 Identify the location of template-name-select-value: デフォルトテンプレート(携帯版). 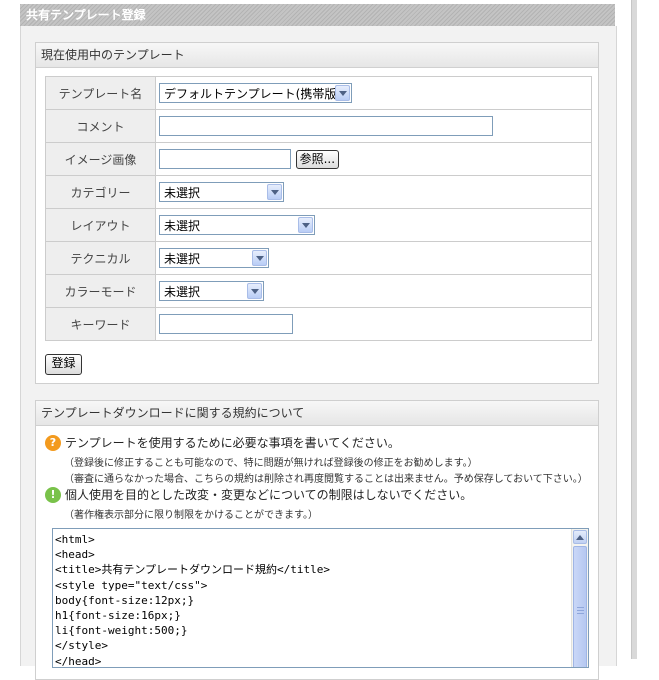
(249, 93).